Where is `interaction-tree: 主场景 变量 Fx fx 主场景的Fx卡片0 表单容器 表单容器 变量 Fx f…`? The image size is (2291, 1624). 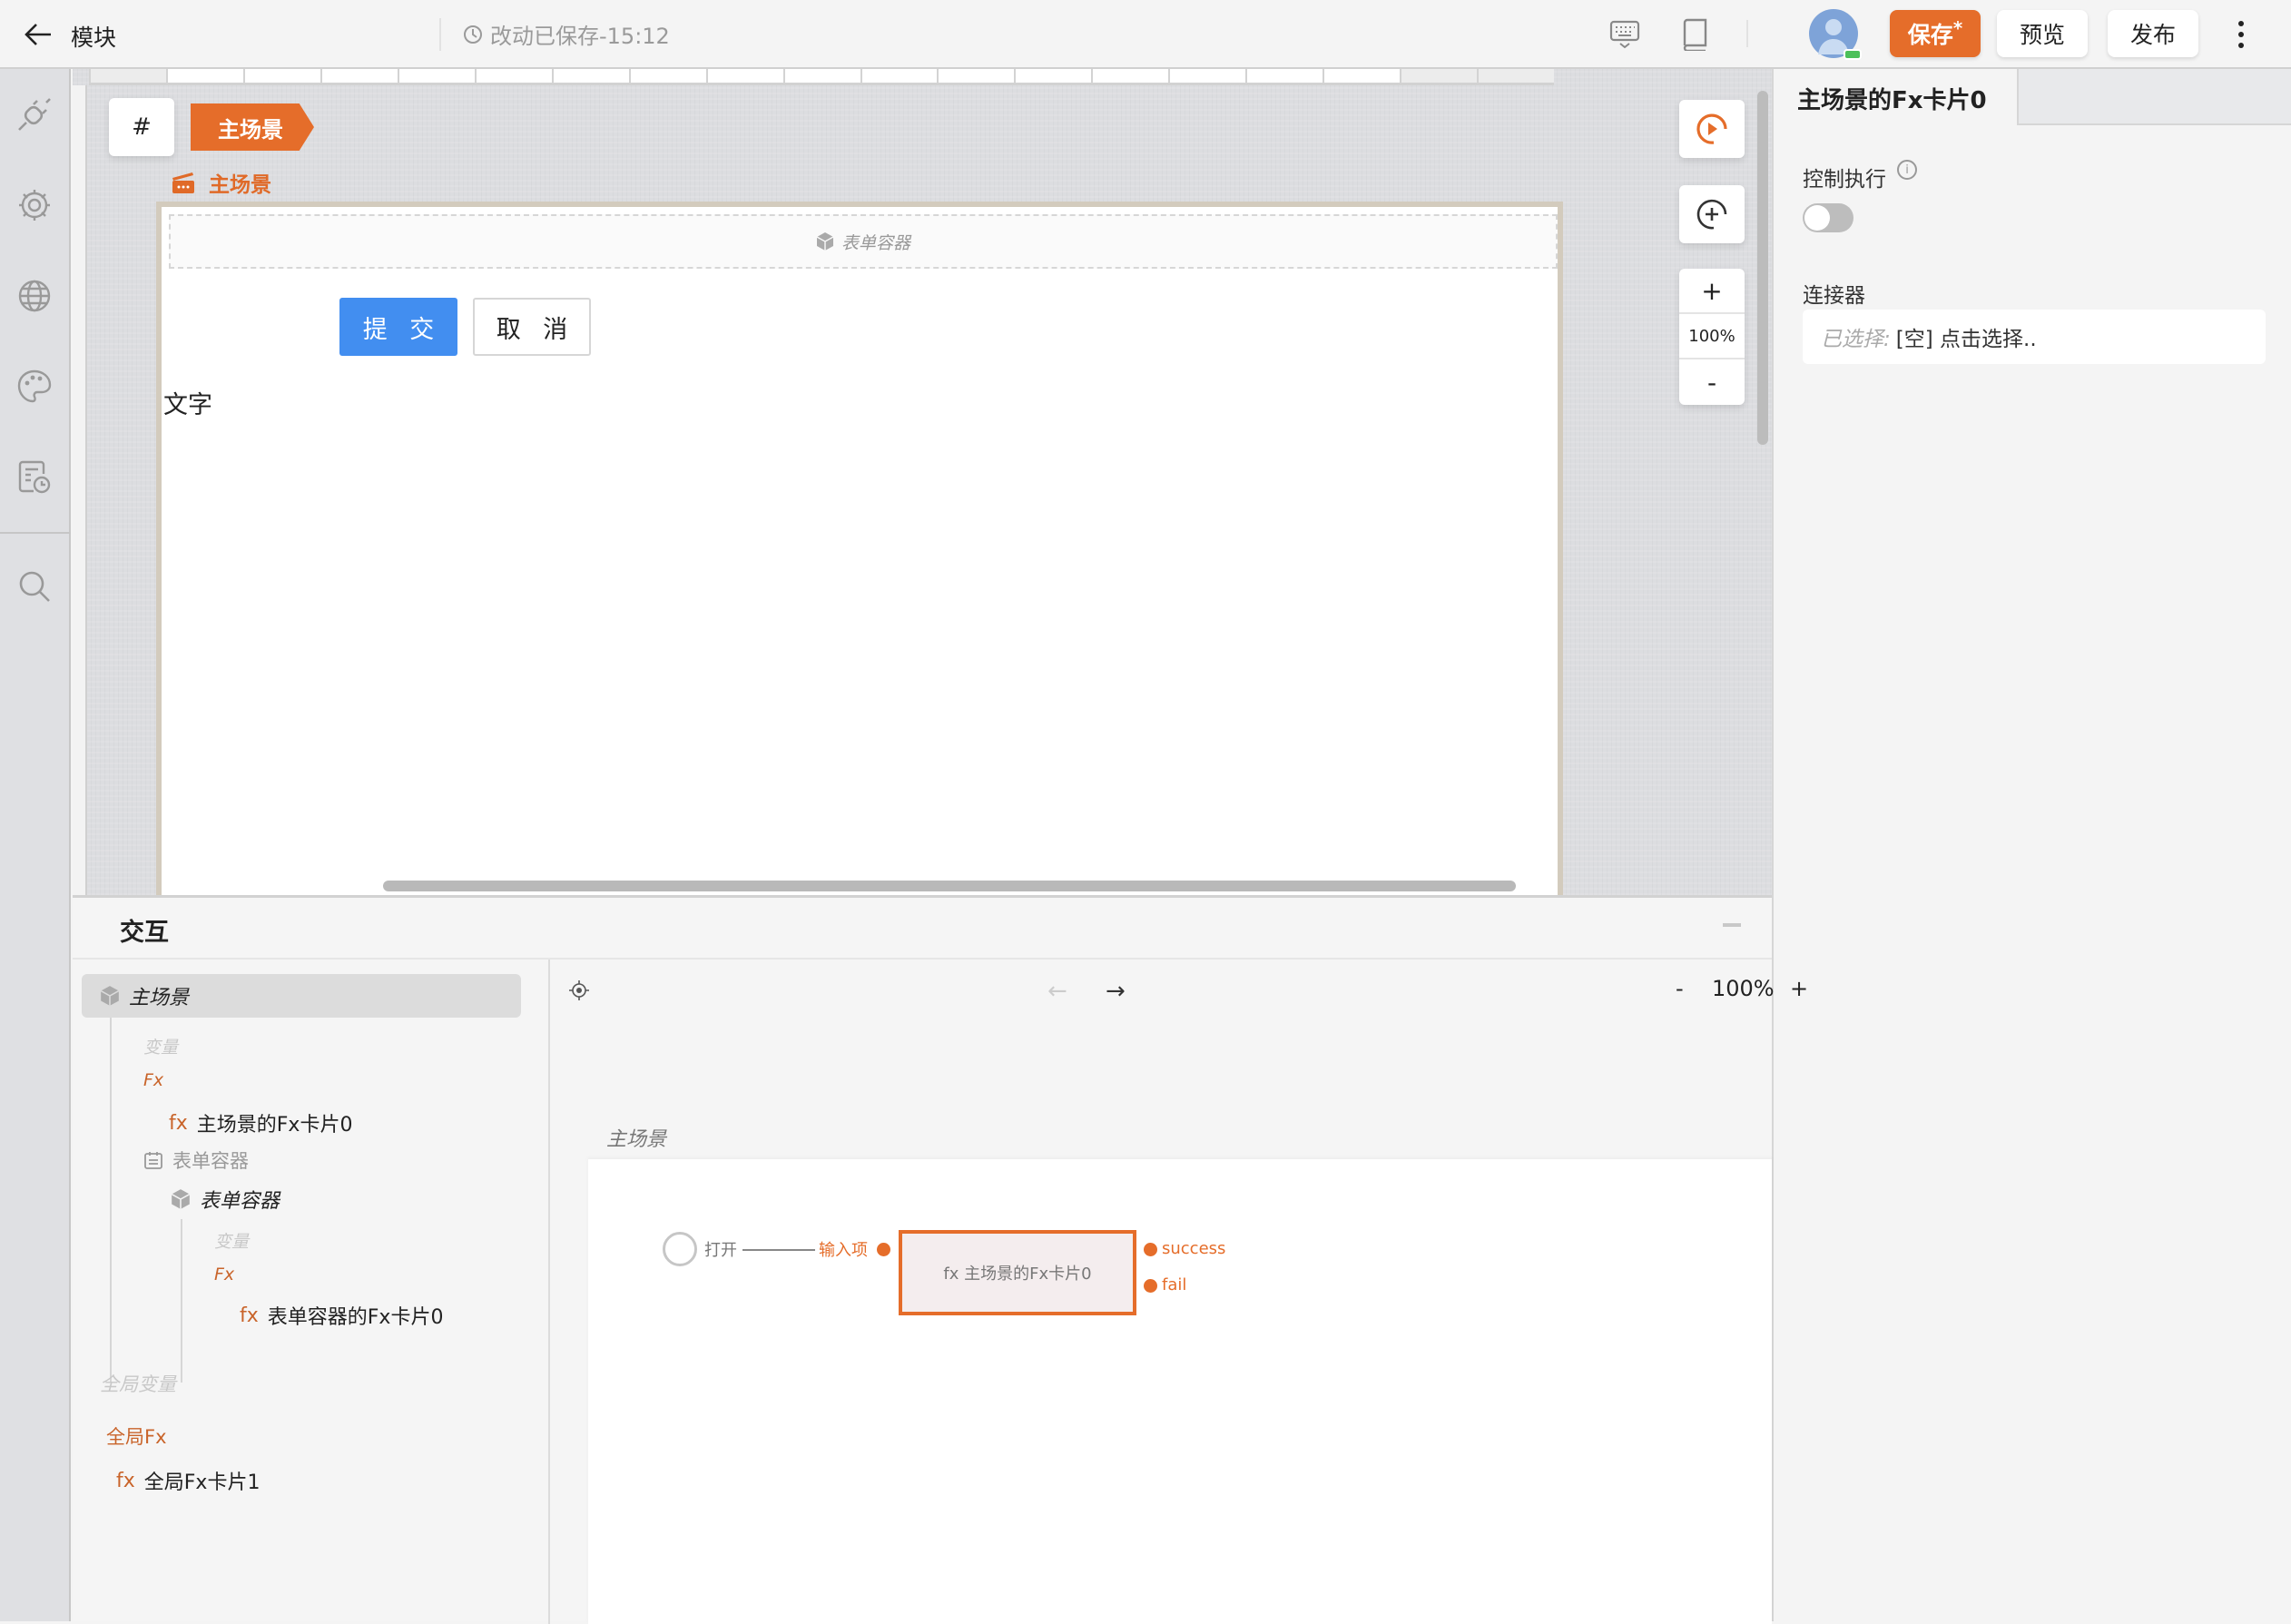 interaction-tree: 主场景 变量 Fx fx 主场景的Fx卡片0 表单容器 表单容器 变量 Fx f… is located at coordinates (311, 1292).